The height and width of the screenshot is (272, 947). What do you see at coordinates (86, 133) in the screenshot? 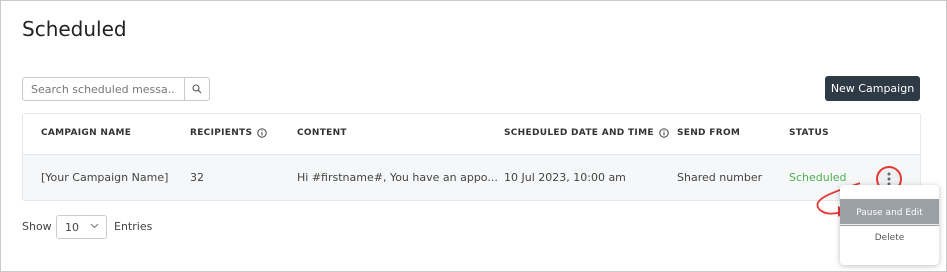
I see `header-campaign-name: CAMPAIGN NAME` at bounding box center [86, 133].